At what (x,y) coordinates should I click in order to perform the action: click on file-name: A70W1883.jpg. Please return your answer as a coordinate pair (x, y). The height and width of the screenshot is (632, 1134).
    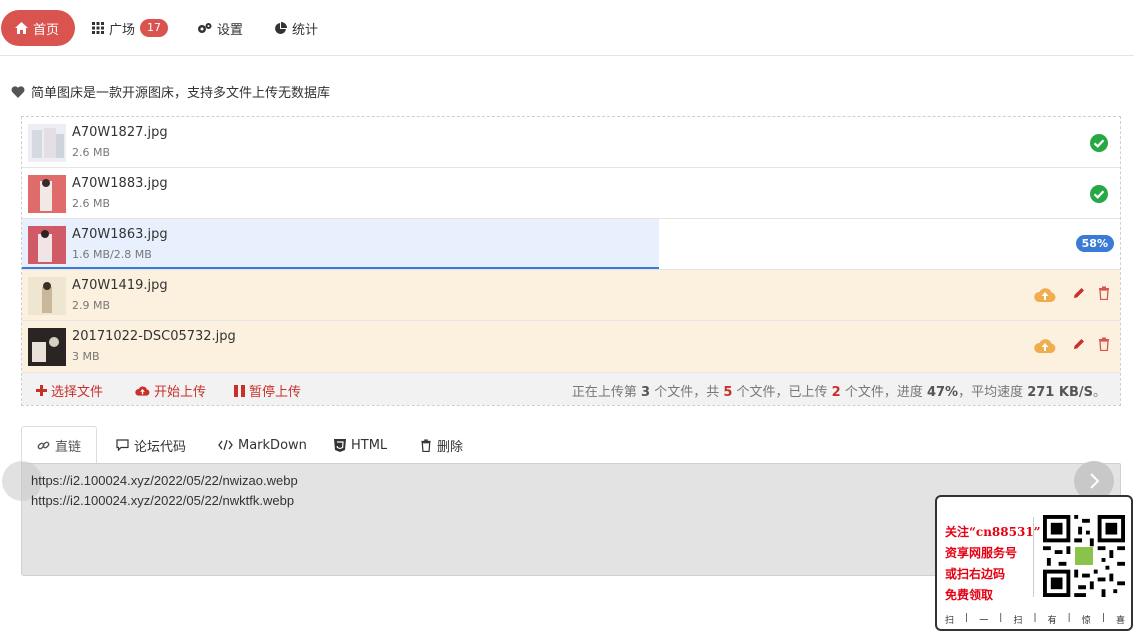
    Looking at the image, I should click on (120, 183).